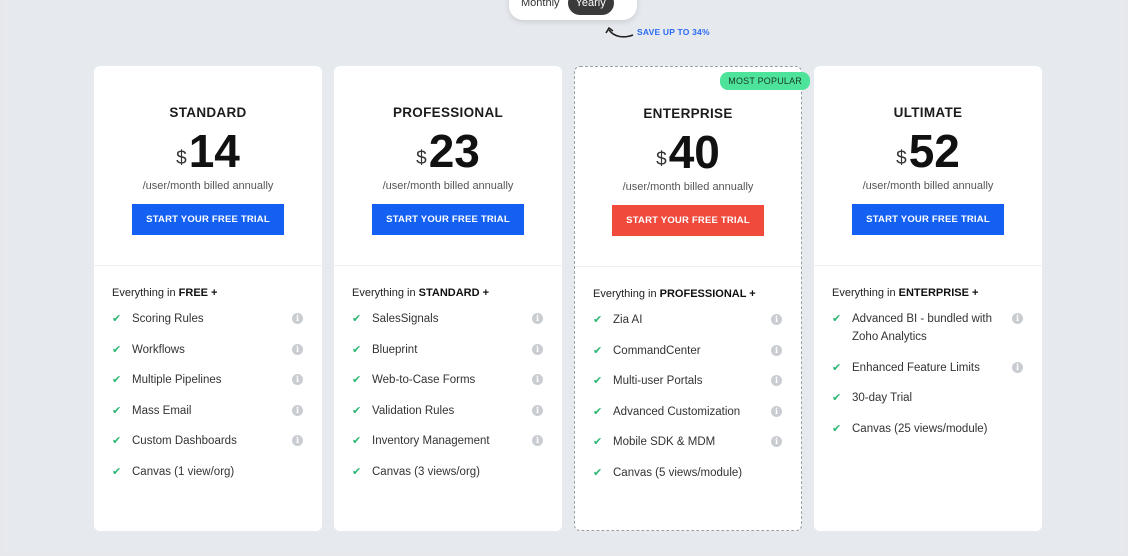 The height and width of the screenshot is (556, 1128). I want to click on feature-label: Canvas (5 views/module), so click(678, 472).